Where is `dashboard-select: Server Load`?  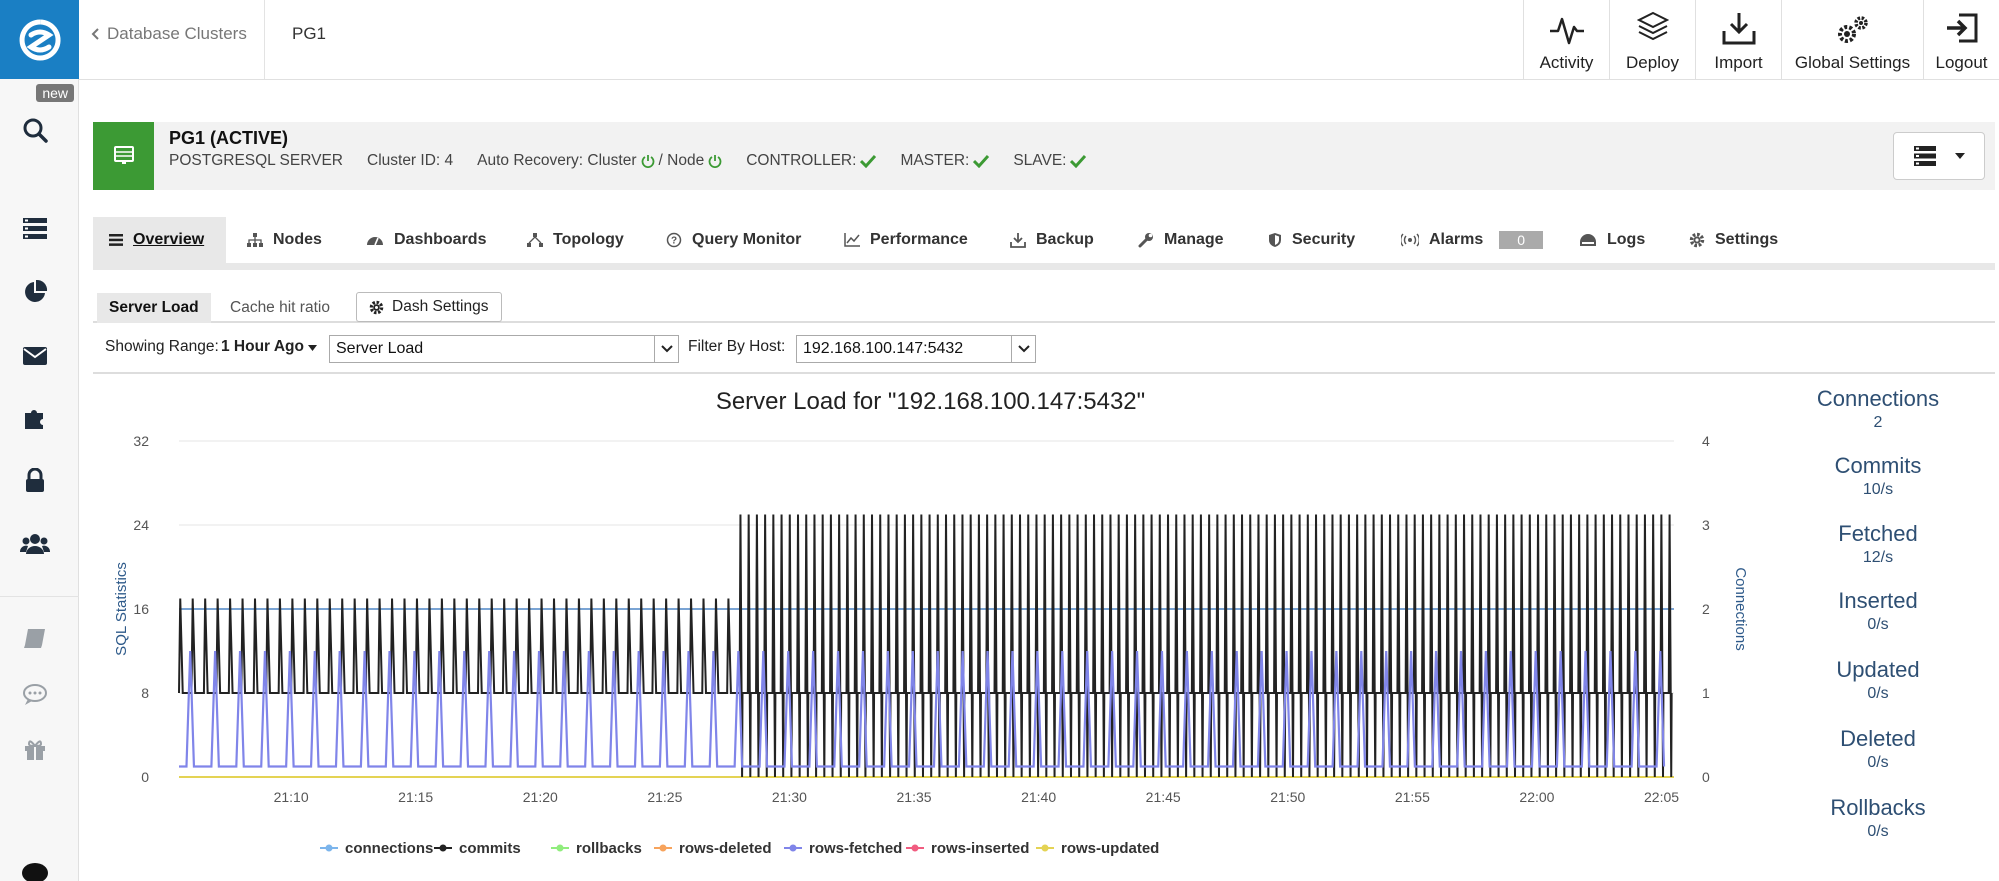
dashboard-select: Server Load is located at coordinates (504, 349).